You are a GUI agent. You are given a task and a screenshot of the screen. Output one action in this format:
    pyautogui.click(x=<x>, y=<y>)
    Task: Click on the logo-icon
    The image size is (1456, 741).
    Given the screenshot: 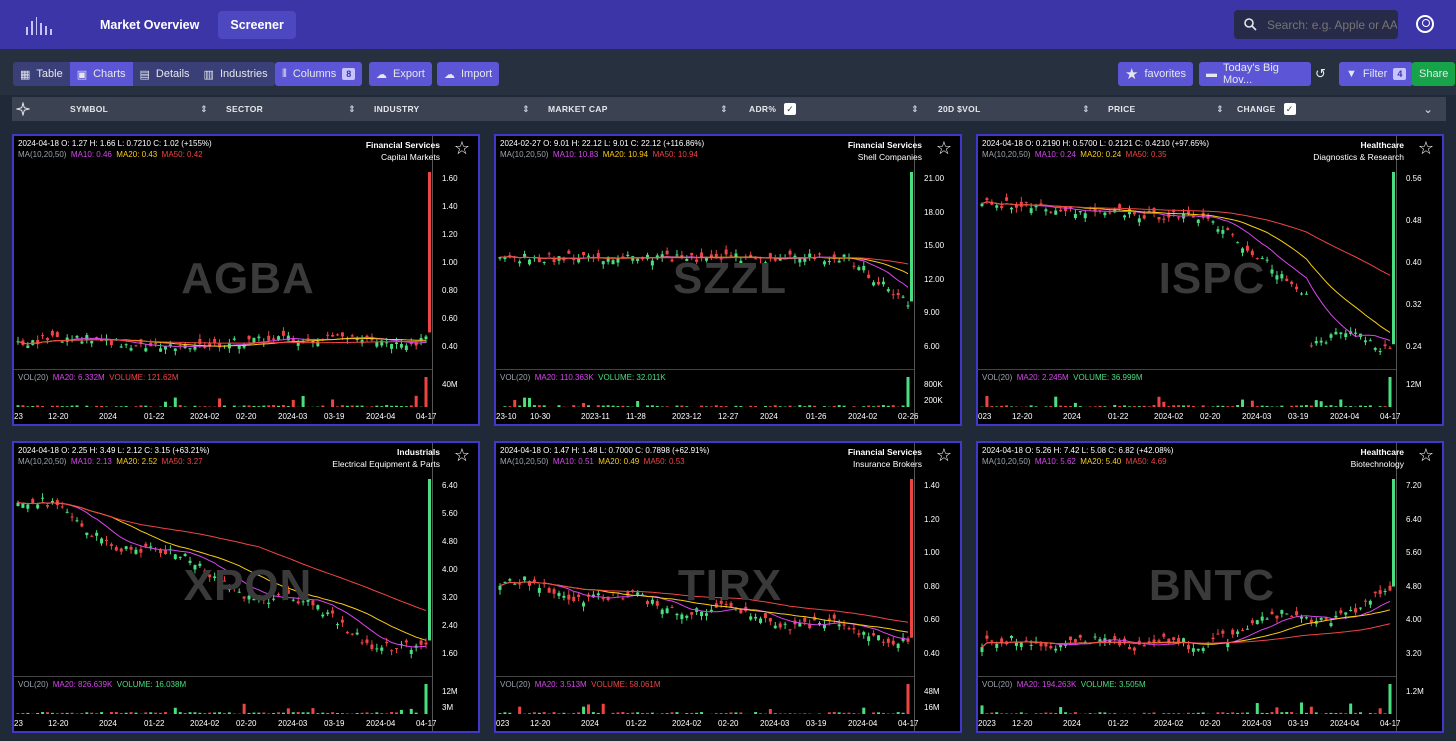 What is the action you would take?
    pyautogui.click(x=39, y=25)
    